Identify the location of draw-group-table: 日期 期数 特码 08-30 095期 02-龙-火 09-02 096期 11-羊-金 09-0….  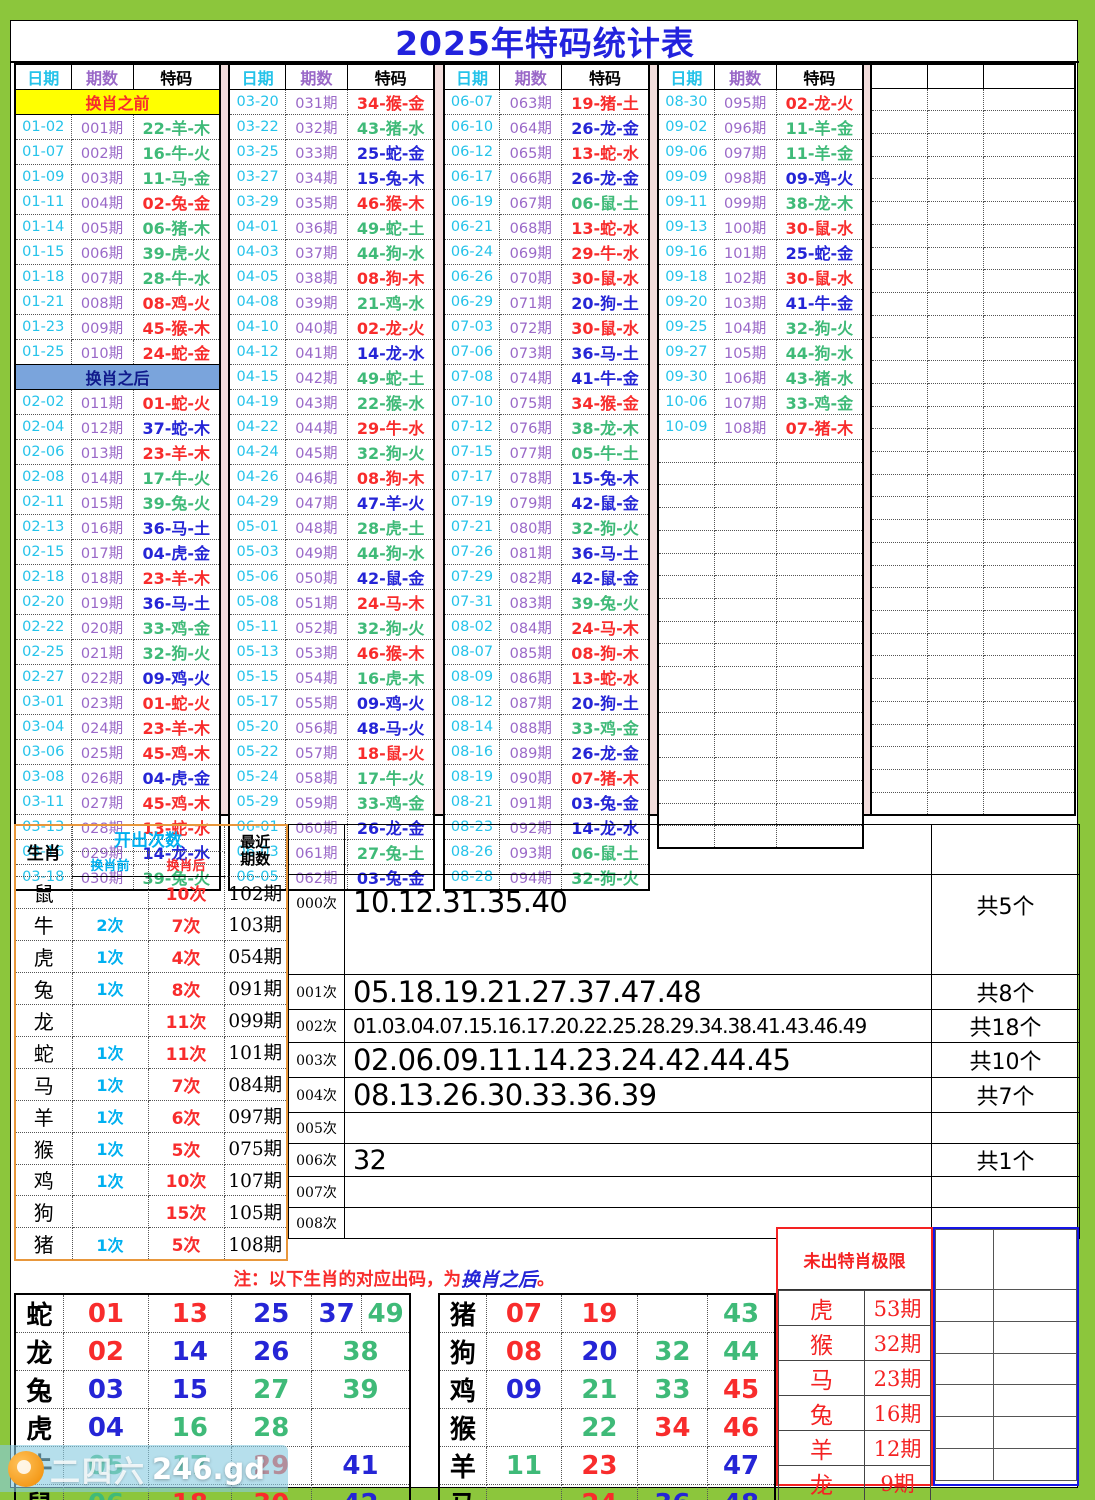
(761, 456).